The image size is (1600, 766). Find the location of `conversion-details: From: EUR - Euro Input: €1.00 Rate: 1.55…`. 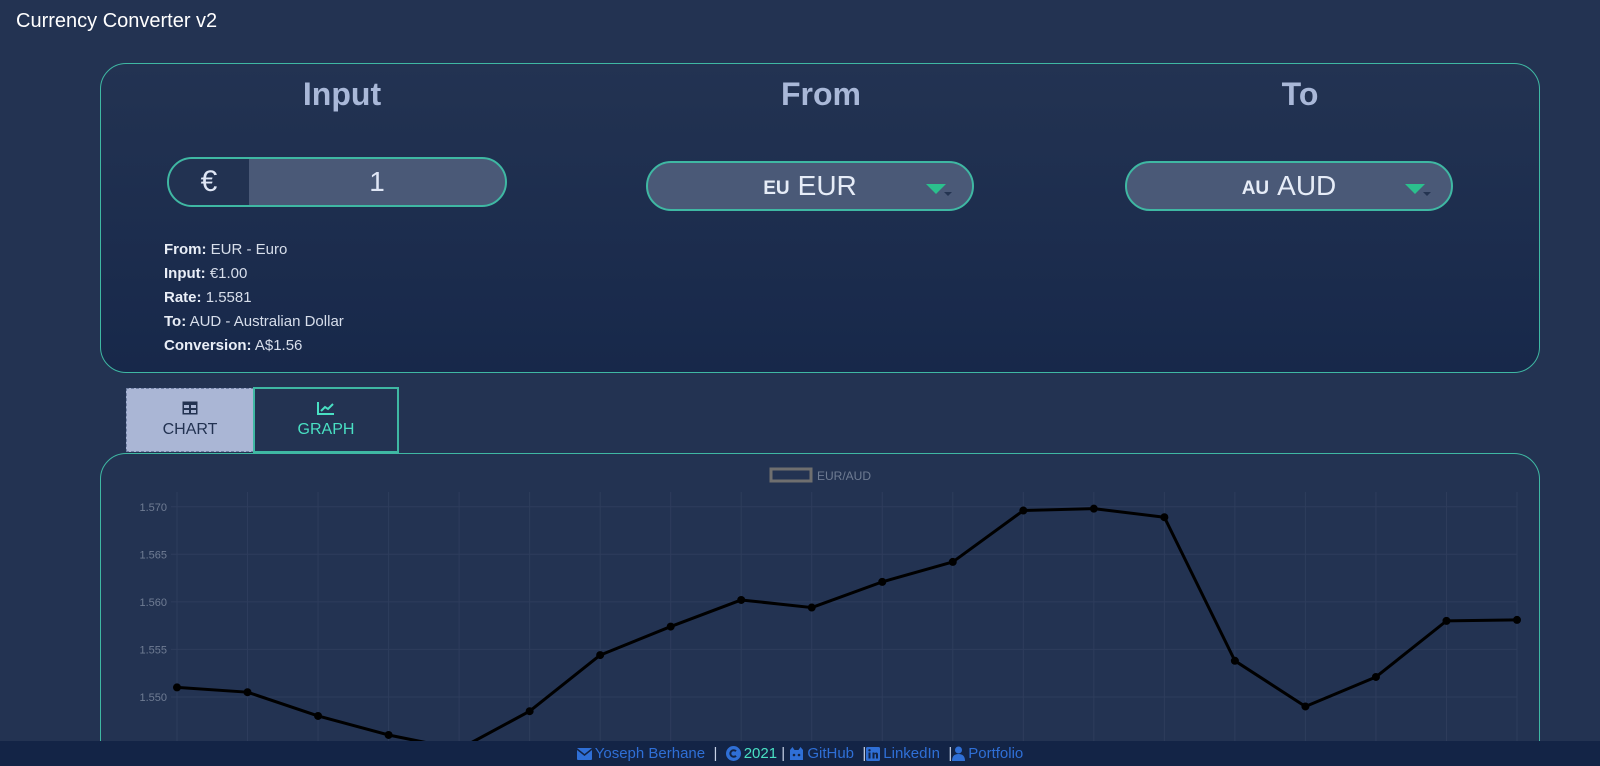

conversion-details: From: EUR - Euro Input: €1.00 Rate: 1.55… is located at coordinates (254, 298).